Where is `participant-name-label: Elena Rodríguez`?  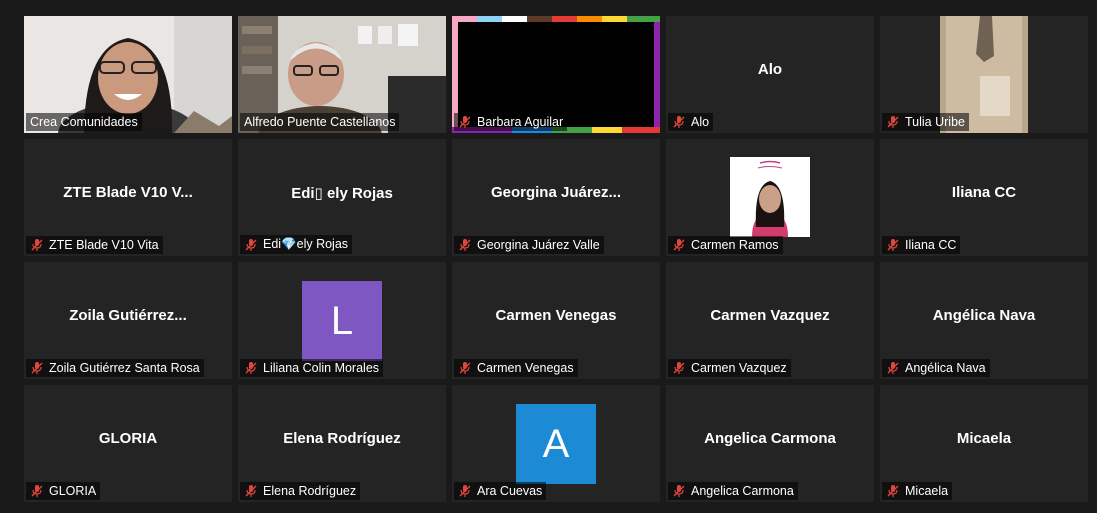
participant-name-label: Elena Rodríguez is located at coordinates (300, 491).